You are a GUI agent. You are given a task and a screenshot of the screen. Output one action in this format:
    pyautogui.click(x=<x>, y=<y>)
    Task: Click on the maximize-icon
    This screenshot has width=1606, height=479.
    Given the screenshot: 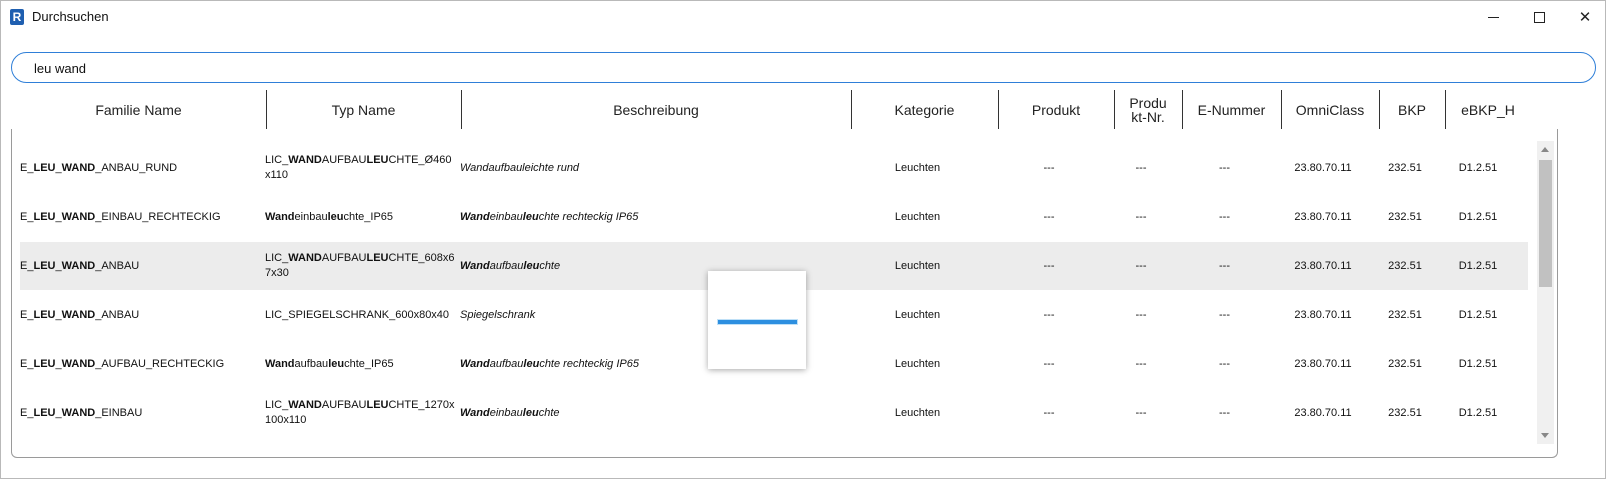 What is the action you would take?
    pyautogui.click(x=1539, y=17)
    